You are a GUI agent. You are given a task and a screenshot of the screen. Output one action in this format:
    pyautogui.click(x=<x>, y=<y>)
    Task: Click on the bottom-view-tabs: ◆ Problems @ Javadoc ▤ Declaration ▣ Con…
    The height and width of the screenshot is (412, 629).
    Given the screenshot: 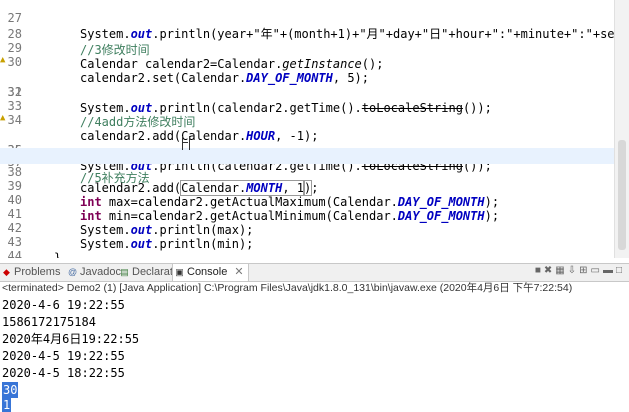 What is the action you would take?
    pyautogui.click(x=314, y=272)
    